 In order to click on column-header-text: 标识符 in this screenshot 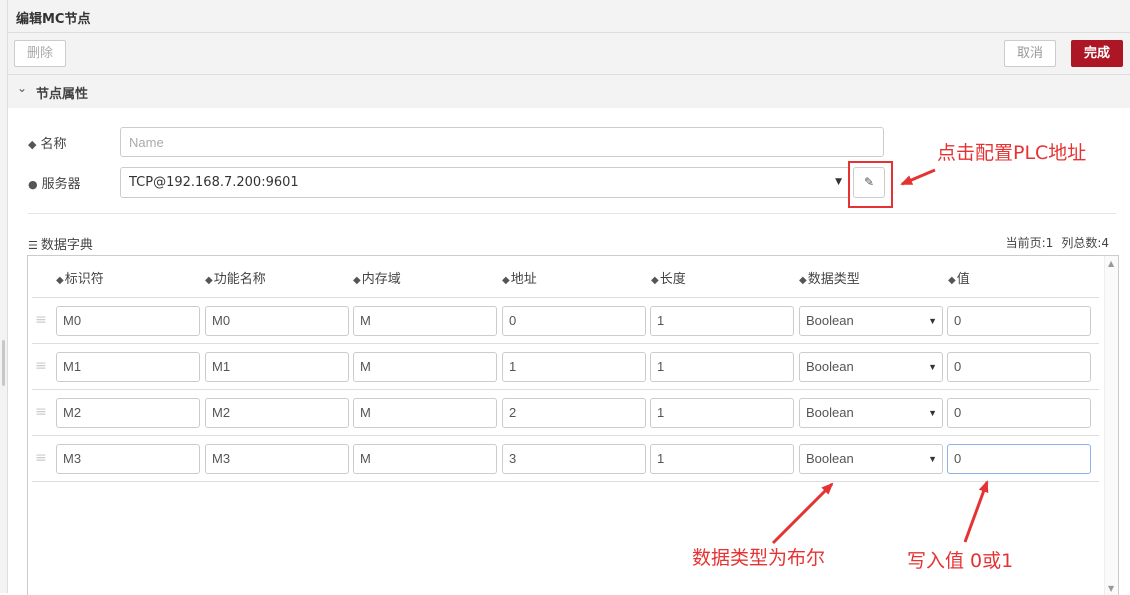, I will do `click(84, 279)`.